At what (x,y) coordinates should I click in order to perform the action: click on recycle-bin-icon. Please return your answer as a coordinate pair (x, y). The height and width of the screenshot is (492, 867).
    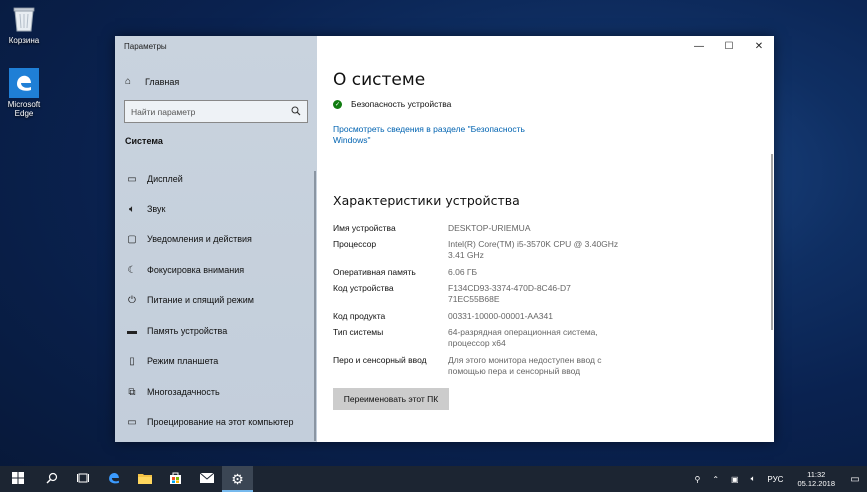
    Looking at the image, I should click on (24, 19).